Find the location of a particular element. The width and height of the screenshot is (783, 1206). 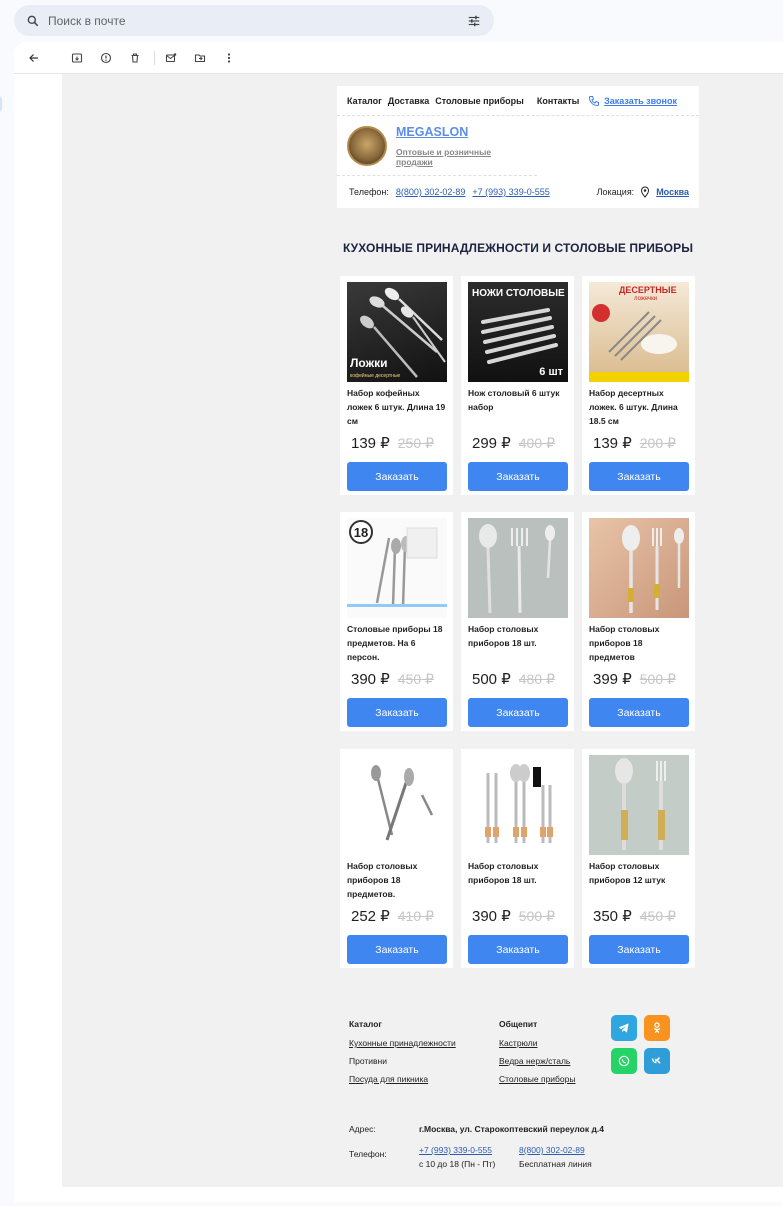

product-old-price: 410 ₽ is located at coordinates (415, 916).